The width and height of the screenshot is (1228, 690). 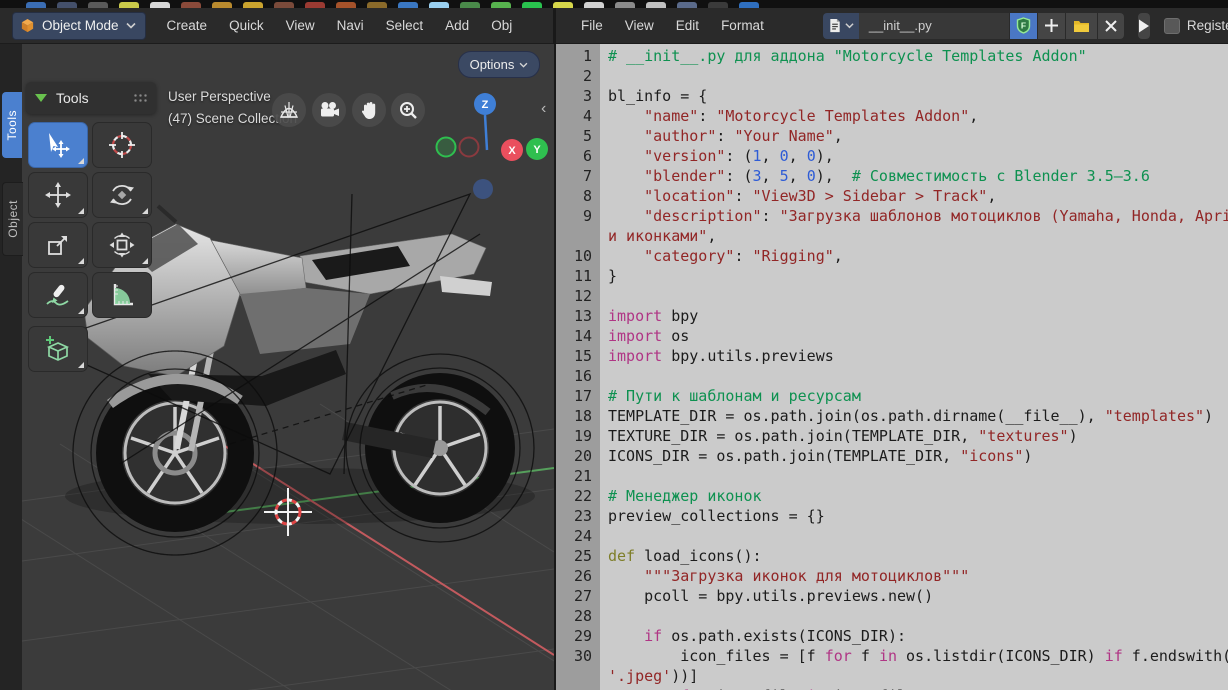 I want to click on add-cube-icon, so click(x=58, y=348).